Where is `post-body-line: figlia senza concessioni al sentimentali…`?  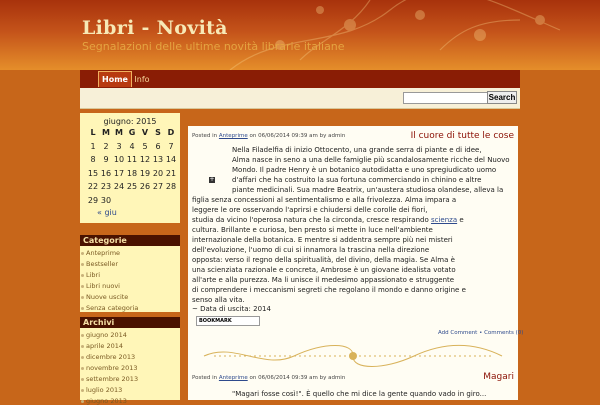 post-body-line: figlia senza concessioni al sentimentali… is located at coordinates (324, 200).